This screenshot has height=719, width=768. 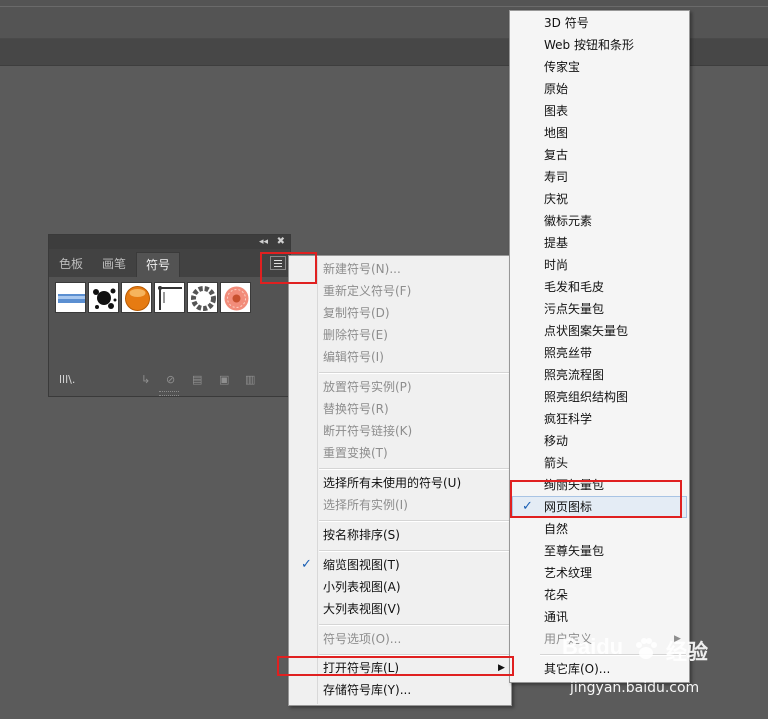 What do you see at coordinates (599, 397) in the screenshot?
I see `submenu-item: 照亮组织结构图` at bounding box center [599, 397].